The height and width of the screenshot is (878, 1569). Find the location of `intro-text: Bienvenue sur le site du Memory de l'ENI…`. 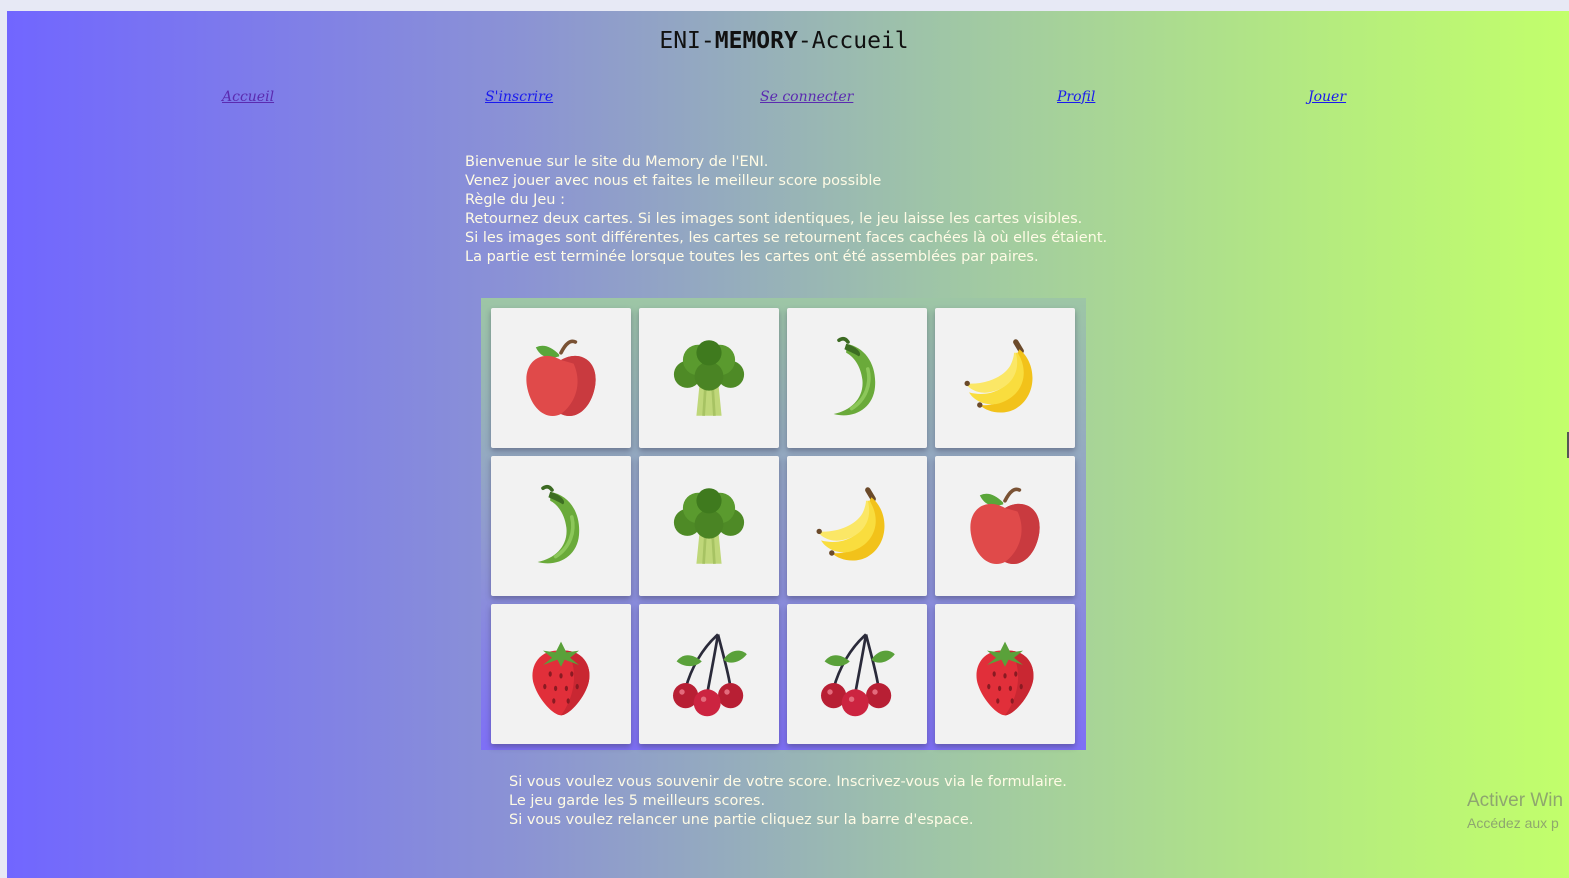

intro-text: Bienvenue sur le site du Memory de l'ENI… is located at coordinates (786, 210).